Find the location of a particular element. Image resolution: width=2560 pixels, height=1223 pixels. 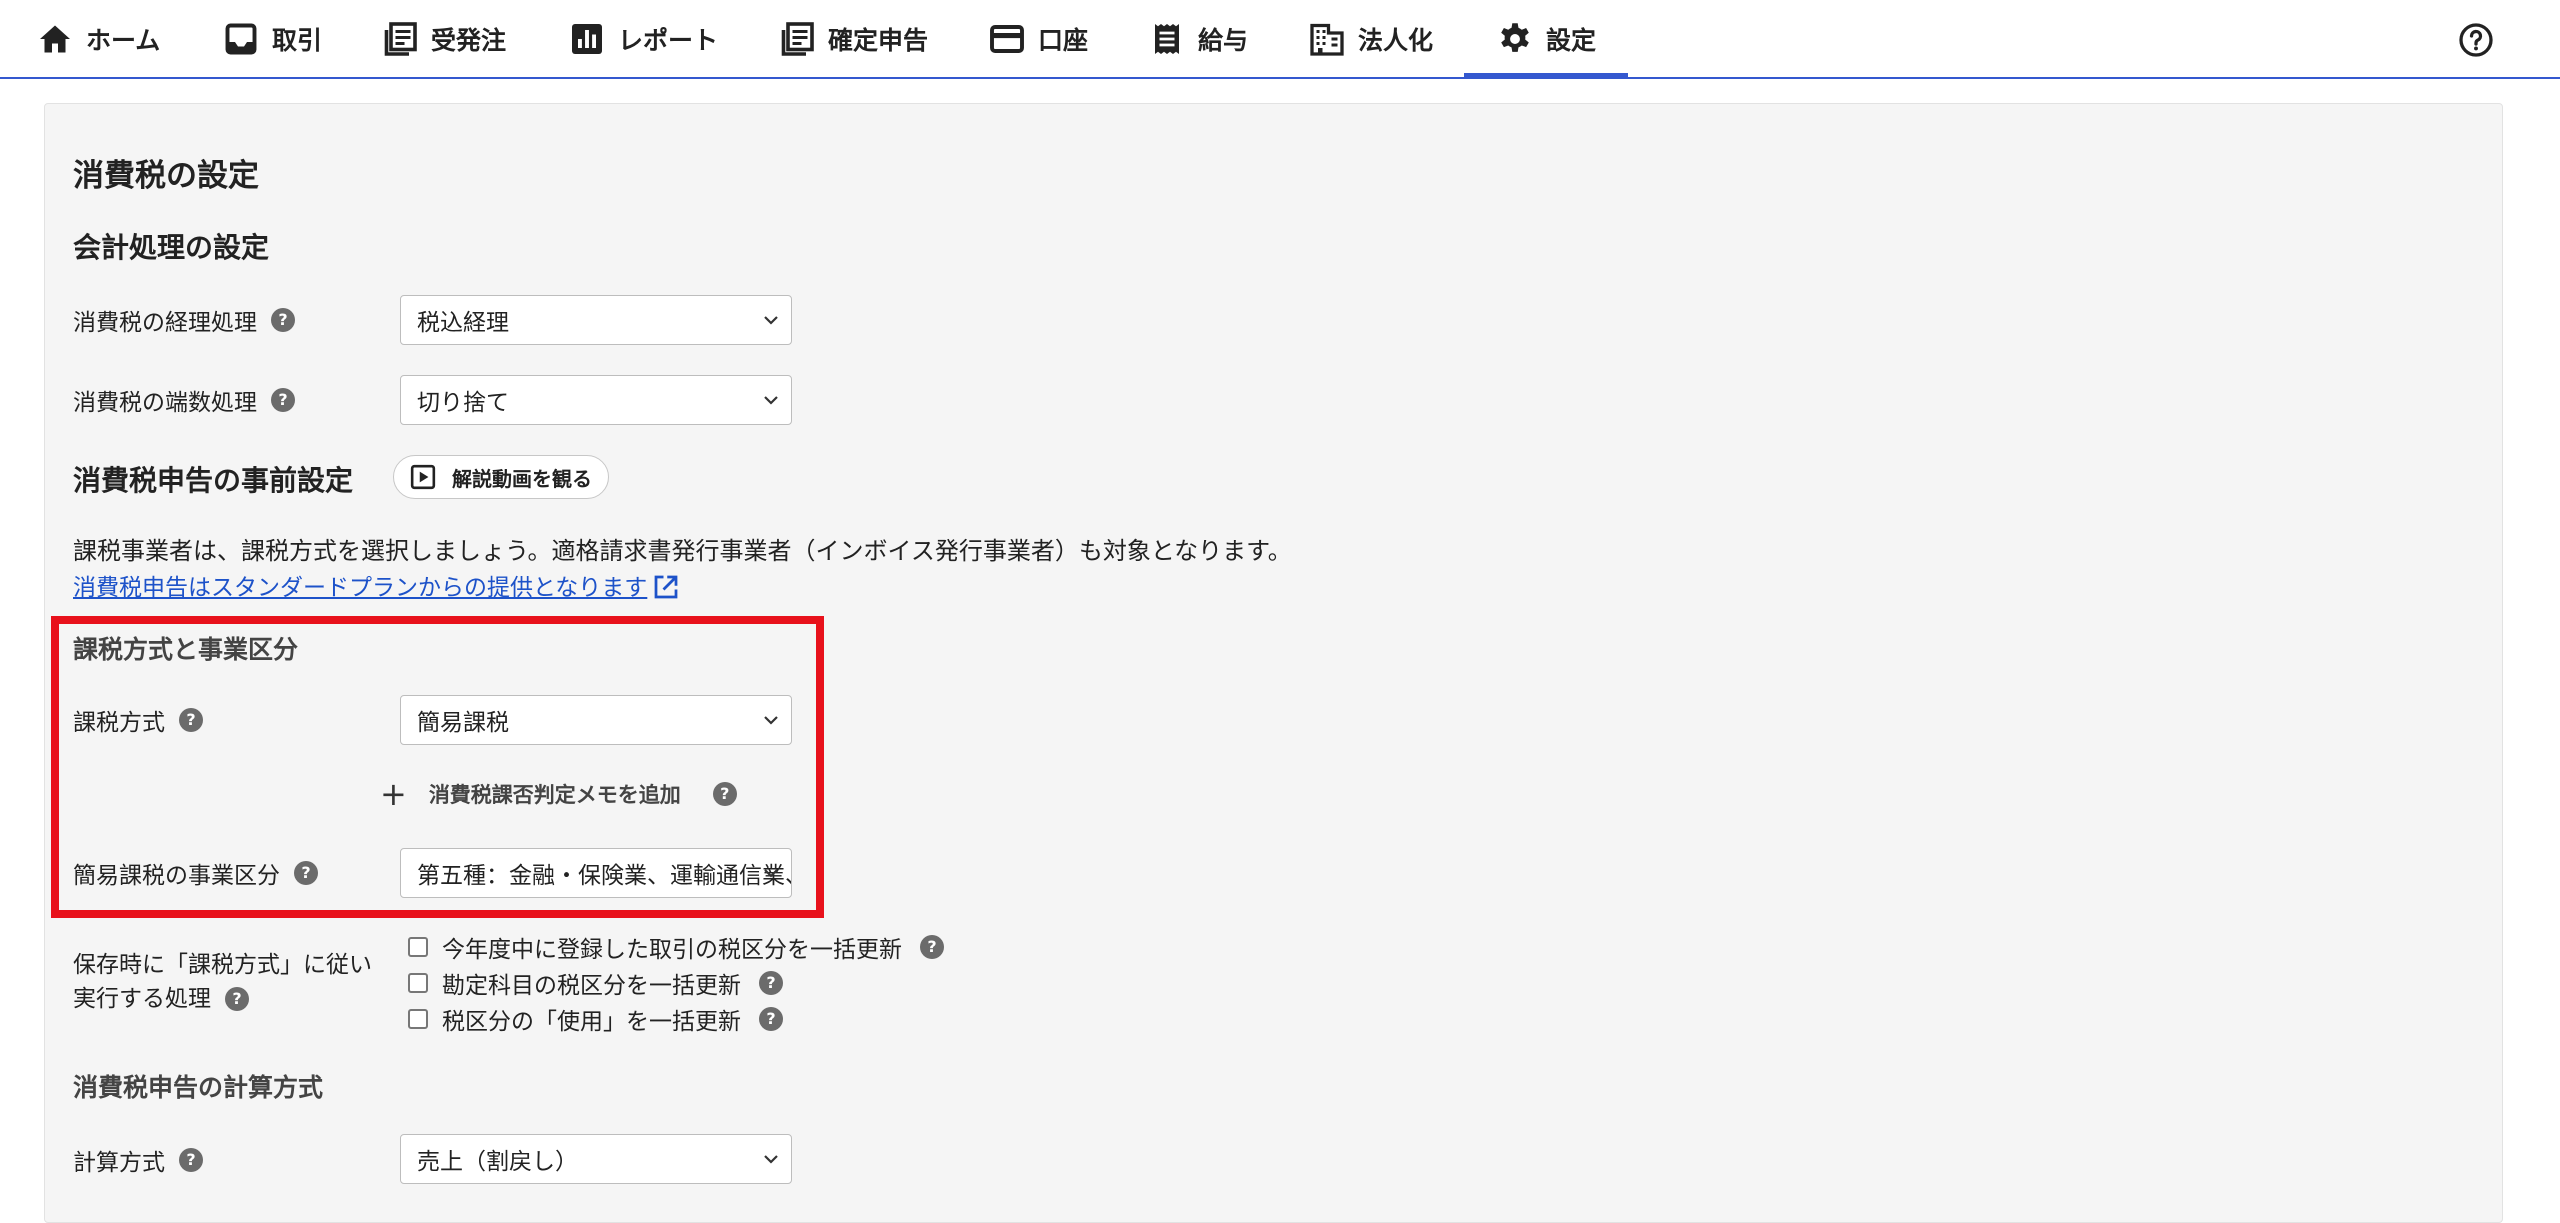

nav-item-orders: 受発注 is located at coordinates (443, 38).